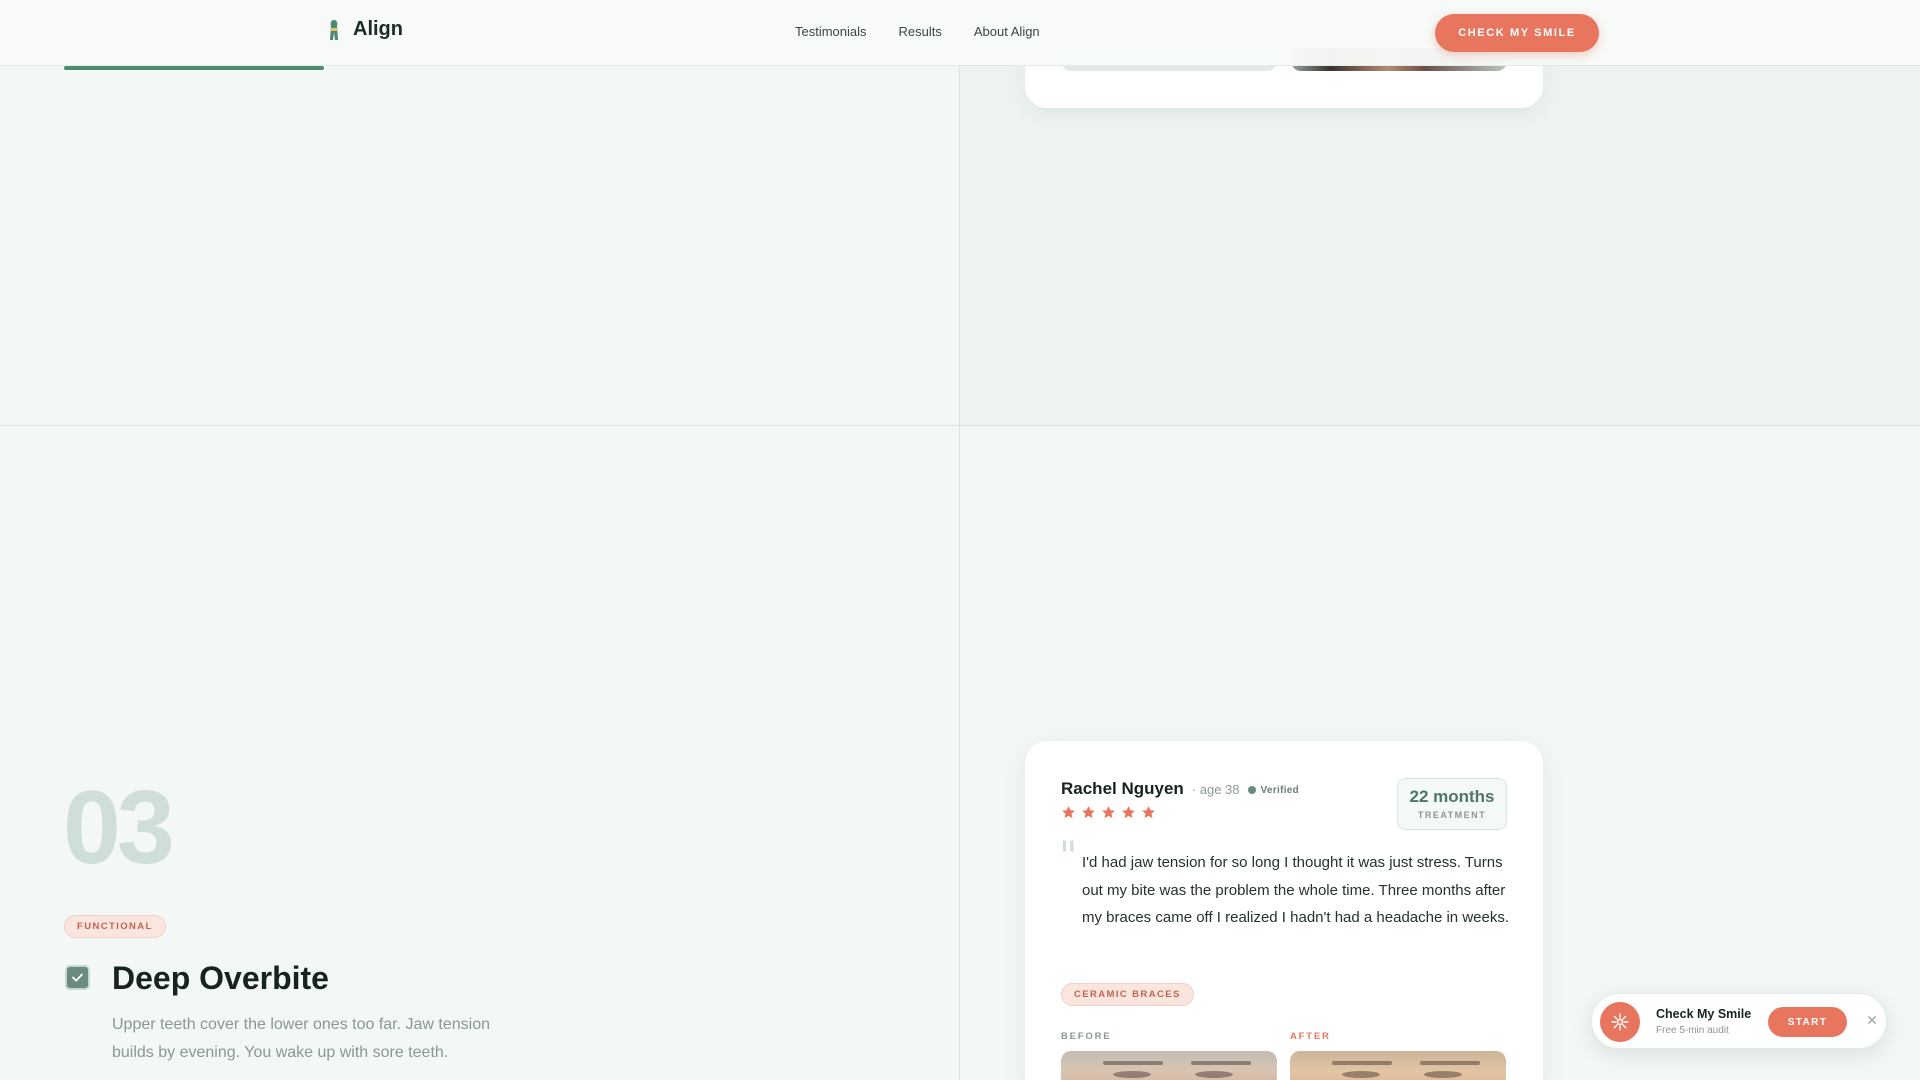  Describe the element at coordinates (1251, 790) in the screenshot. I see `verified-dot-icon` at that location.